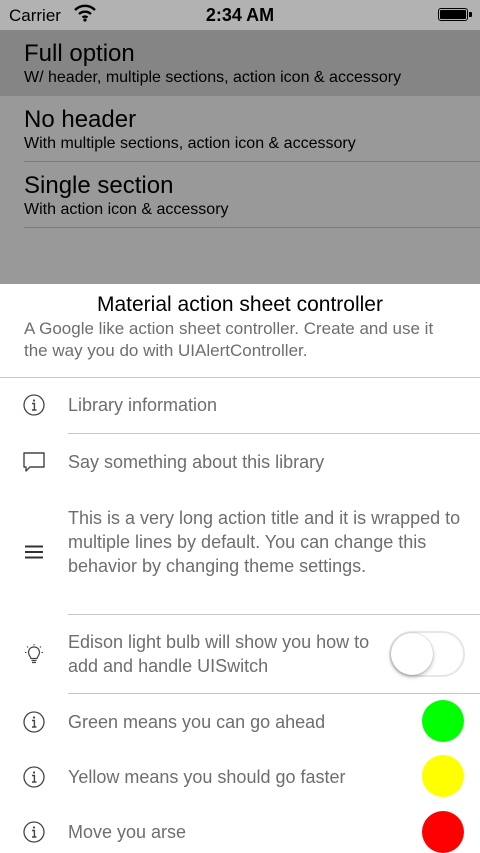  I want to click on action-say-something: Say something about this library, so click(240, 462).